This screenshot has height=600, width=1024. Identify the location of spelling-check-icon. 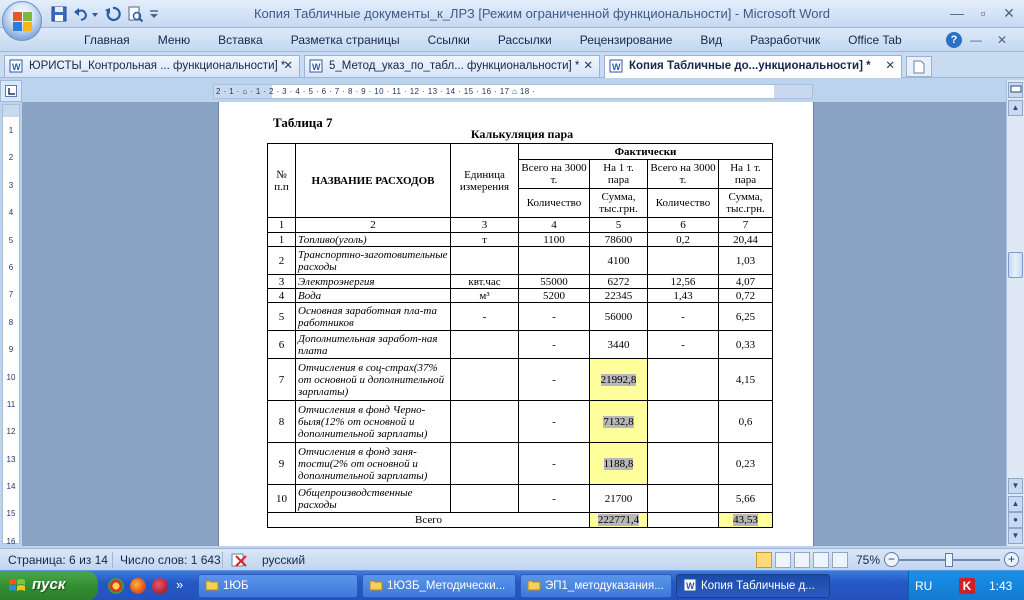
(239, 560).